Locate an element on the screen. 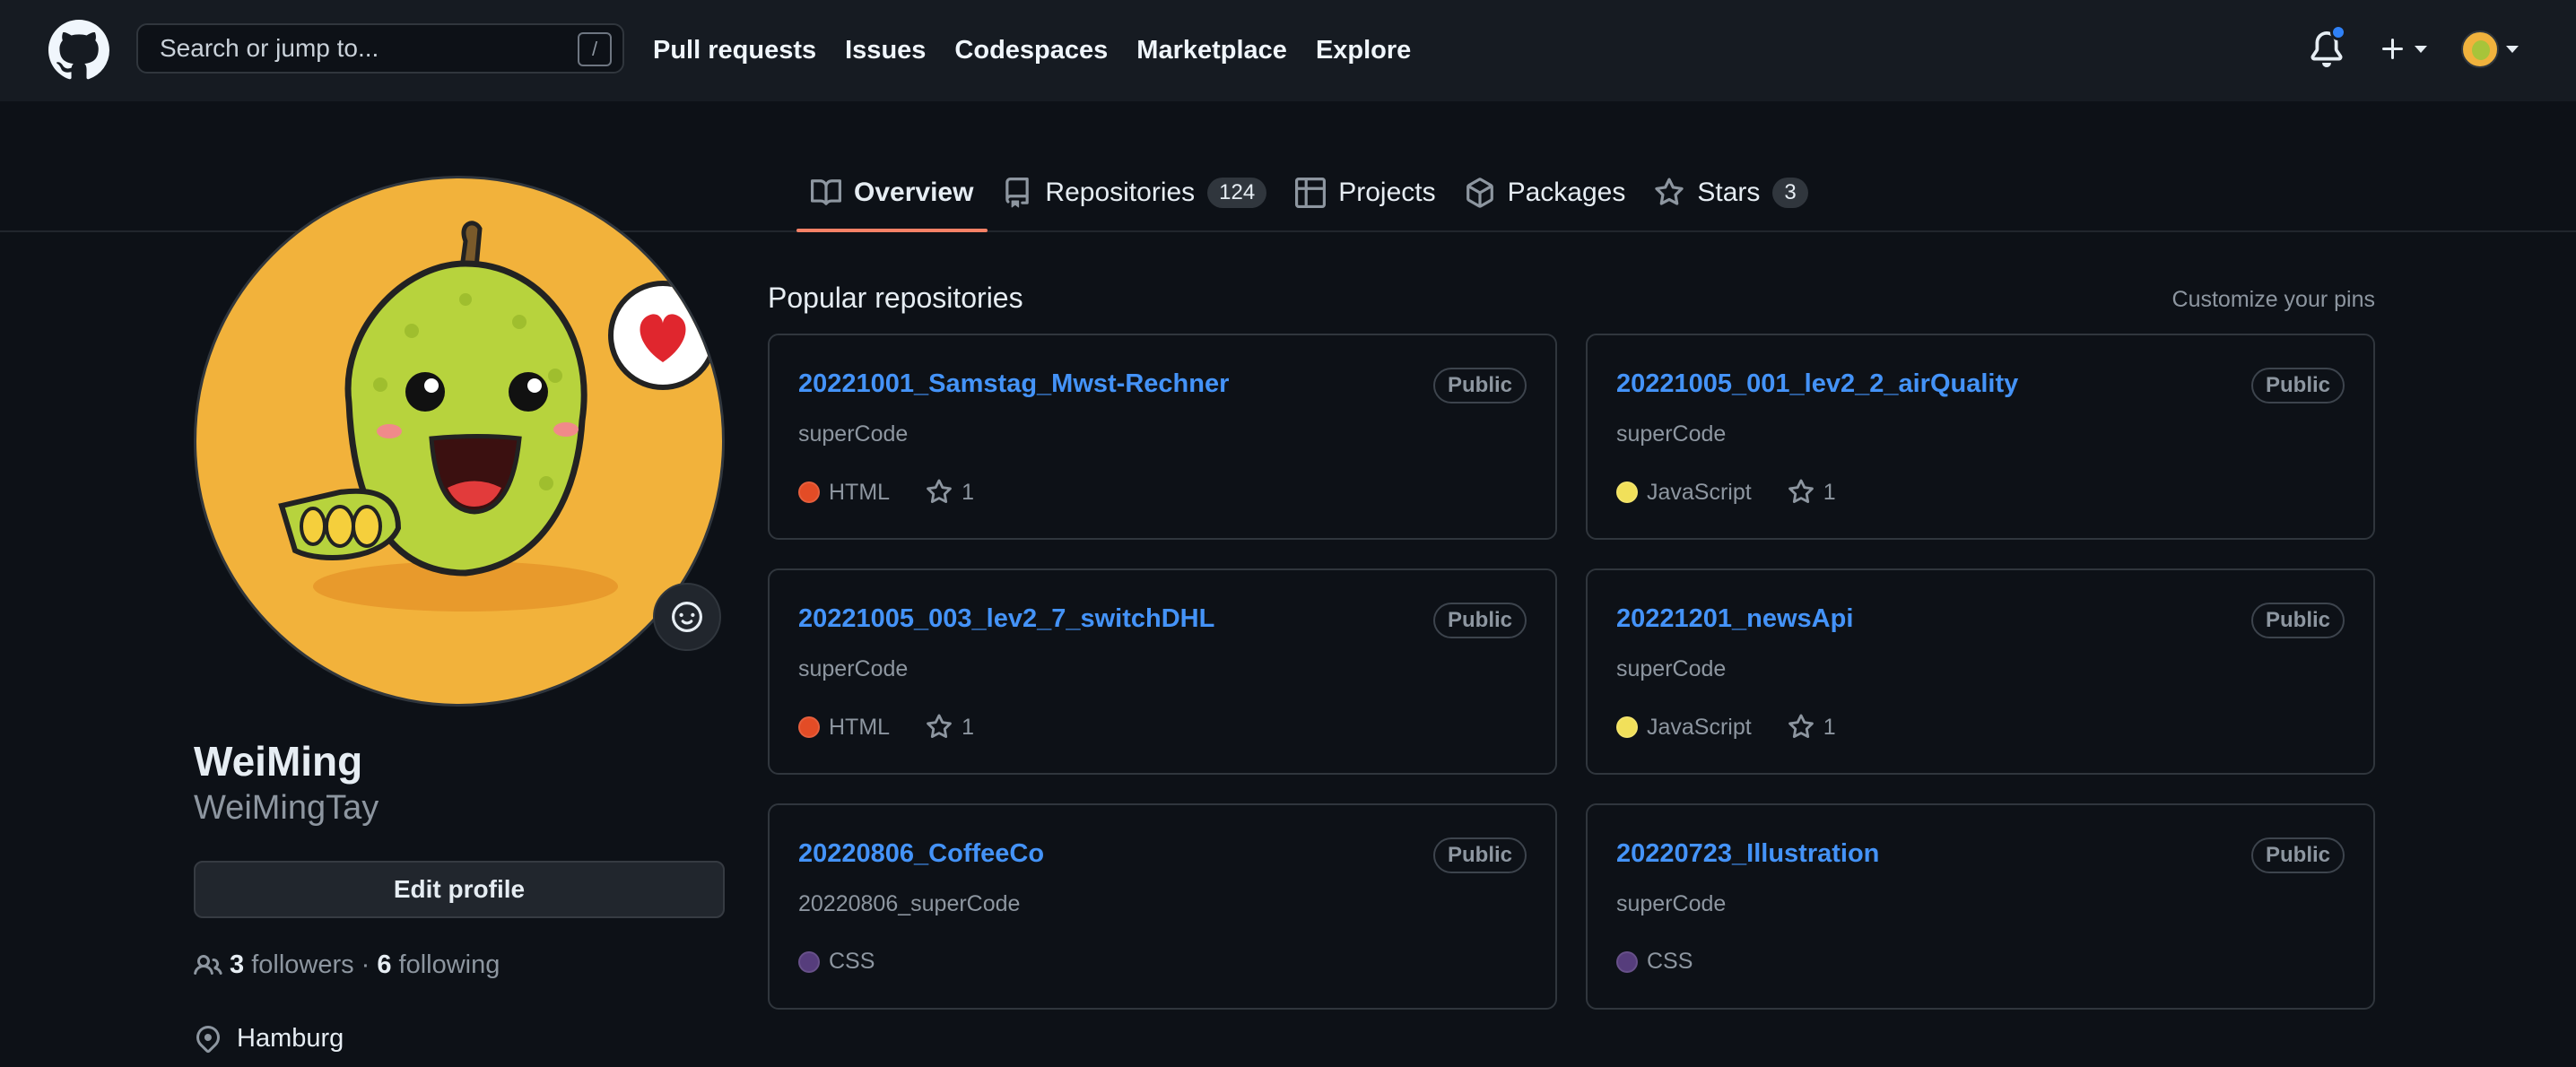 This screenshot has height=1067, width=2576. repositories-count-badge: 124 is located at coordinates (1237, 193).